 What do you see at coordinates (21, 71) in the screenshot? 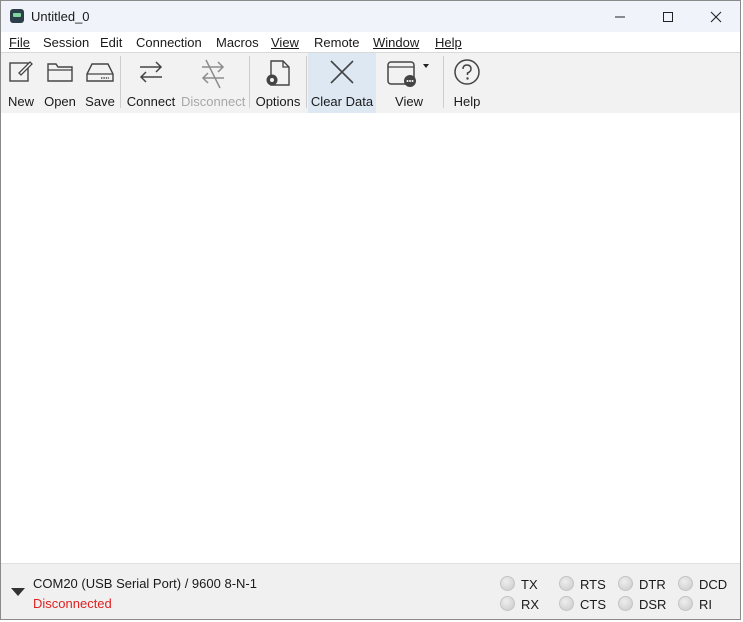
I see `new-icon` at bounding box center [21, 71].